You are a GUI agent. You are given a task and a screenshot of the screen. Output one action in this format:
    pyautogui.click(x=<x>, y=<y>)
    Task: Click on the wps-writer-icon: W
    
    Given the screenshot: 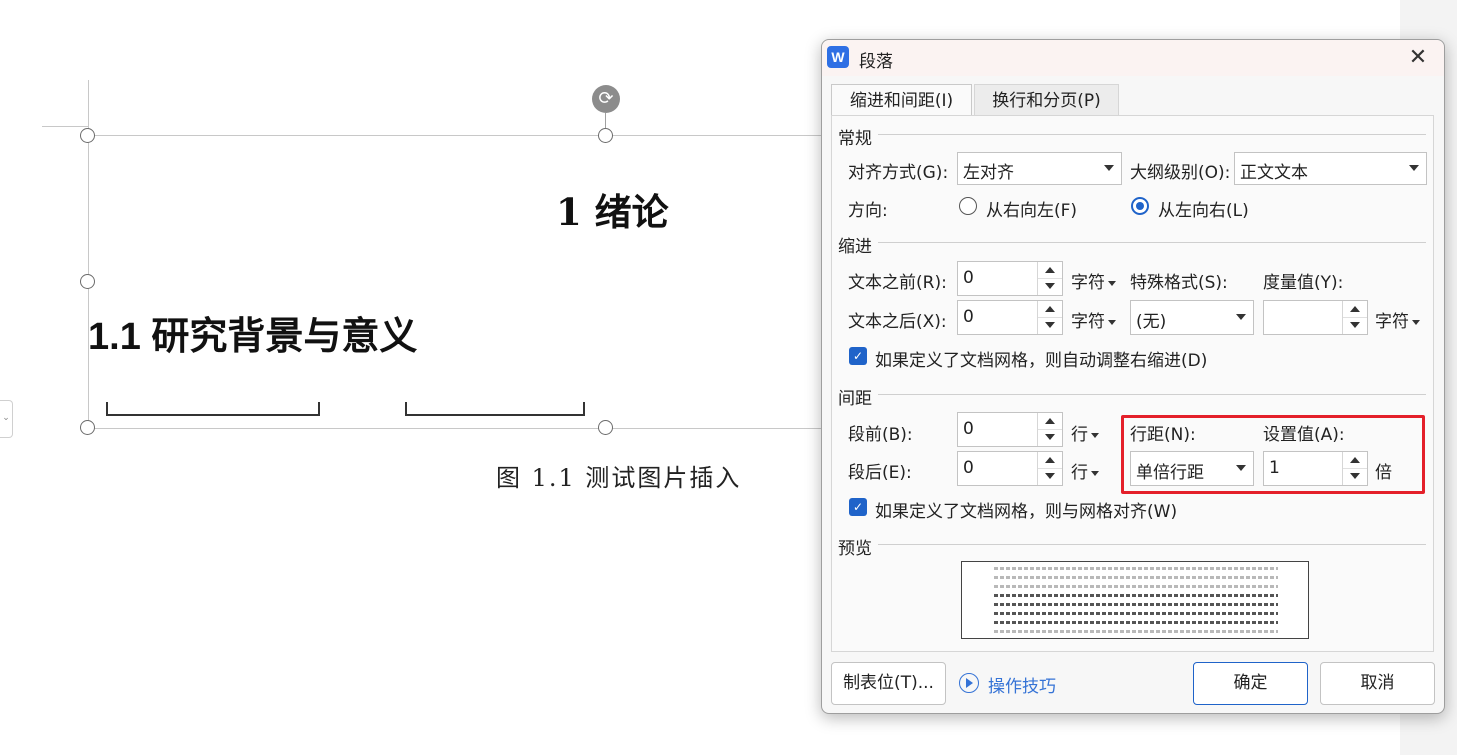 What is the action you would take?
    pyautogui.click(x=838, y=57)
    